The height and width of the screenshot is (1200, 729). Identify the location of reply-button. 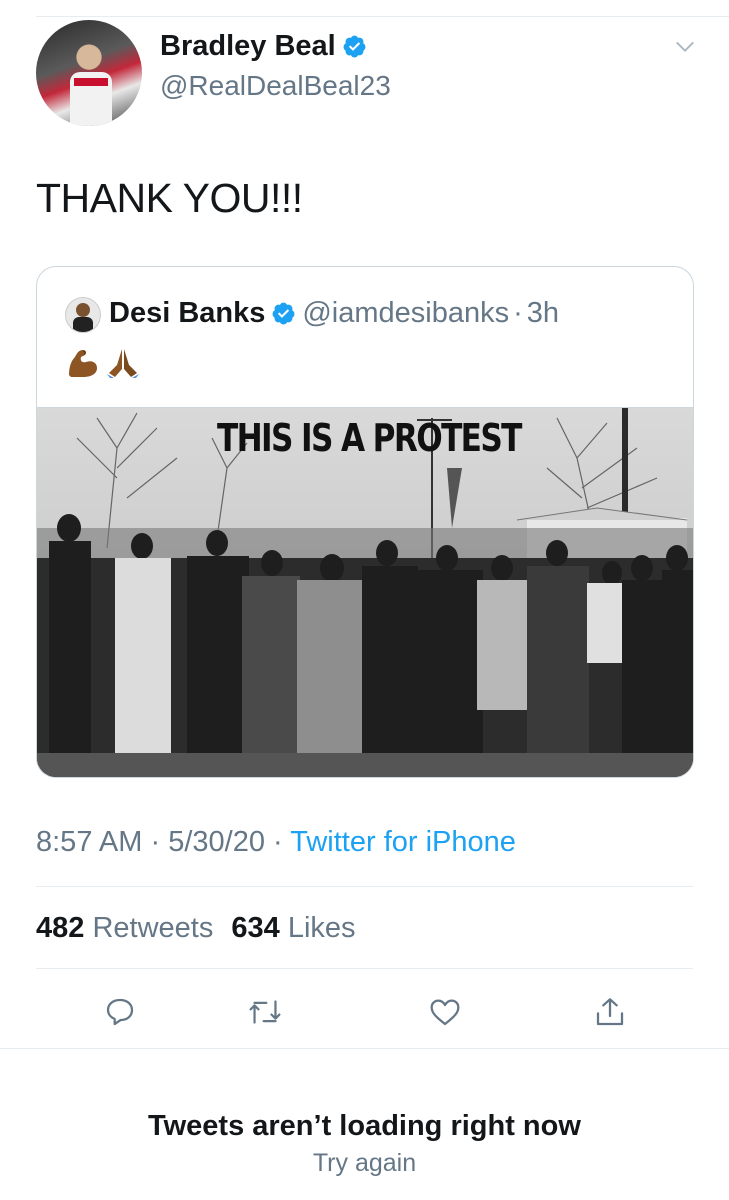
(120, 1012).